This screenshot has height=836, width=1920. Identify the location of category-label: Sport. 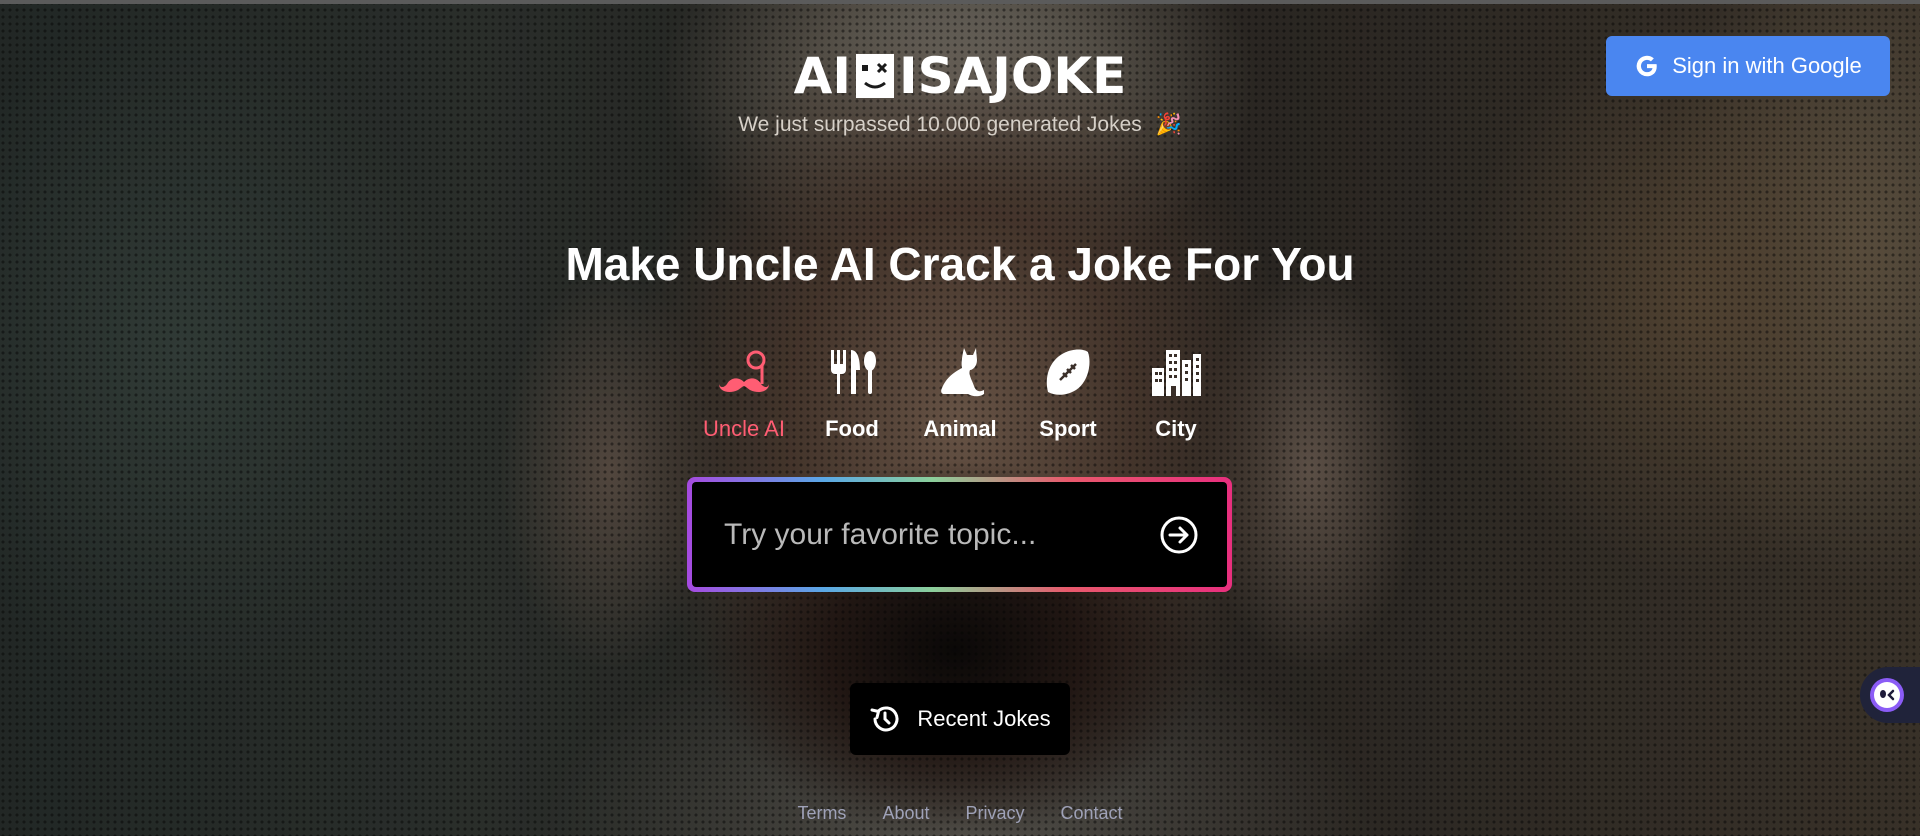
(1068, 428).